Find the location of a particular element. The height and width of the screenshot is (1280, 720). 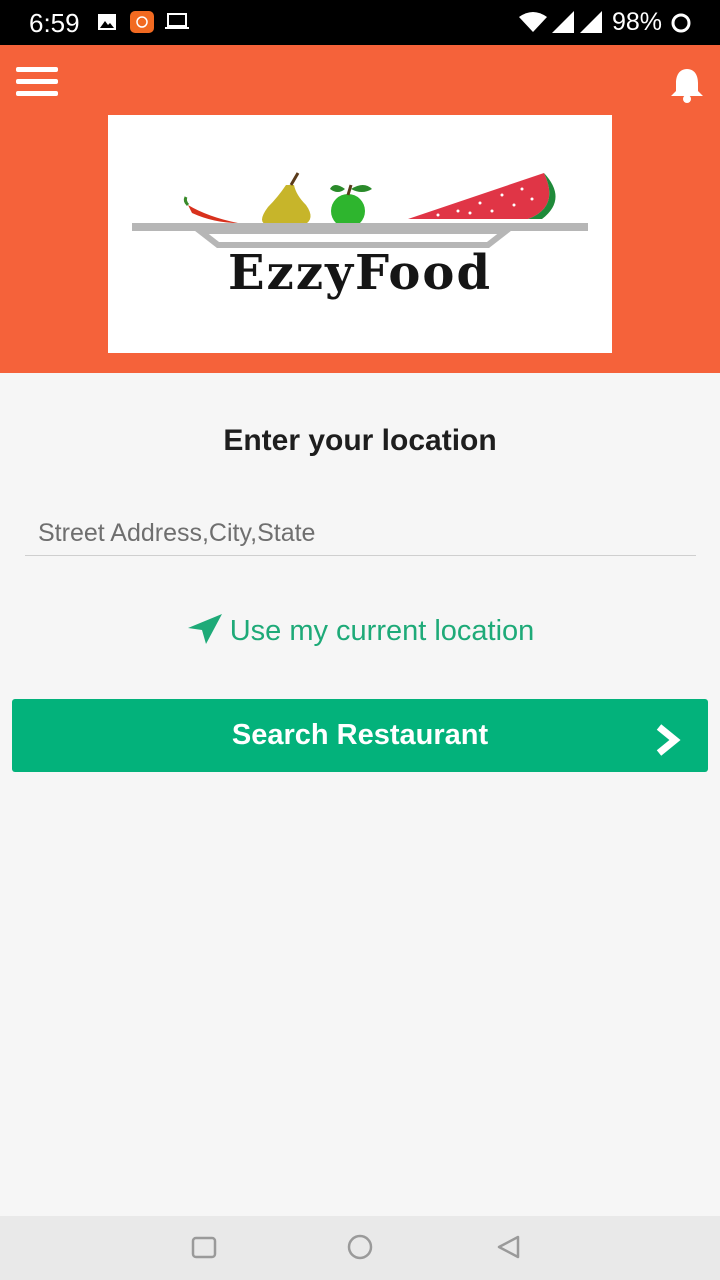

status-bar: 6:59 98% is located at coordinates (360, 22).